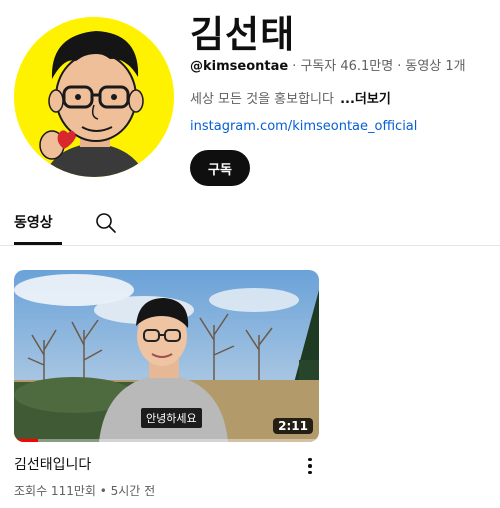 This screenshot has width=500, height=508. Describe the element at coordinates (250, 223) in the screenshot. I see `channel-tabs: 동영상` at that location.